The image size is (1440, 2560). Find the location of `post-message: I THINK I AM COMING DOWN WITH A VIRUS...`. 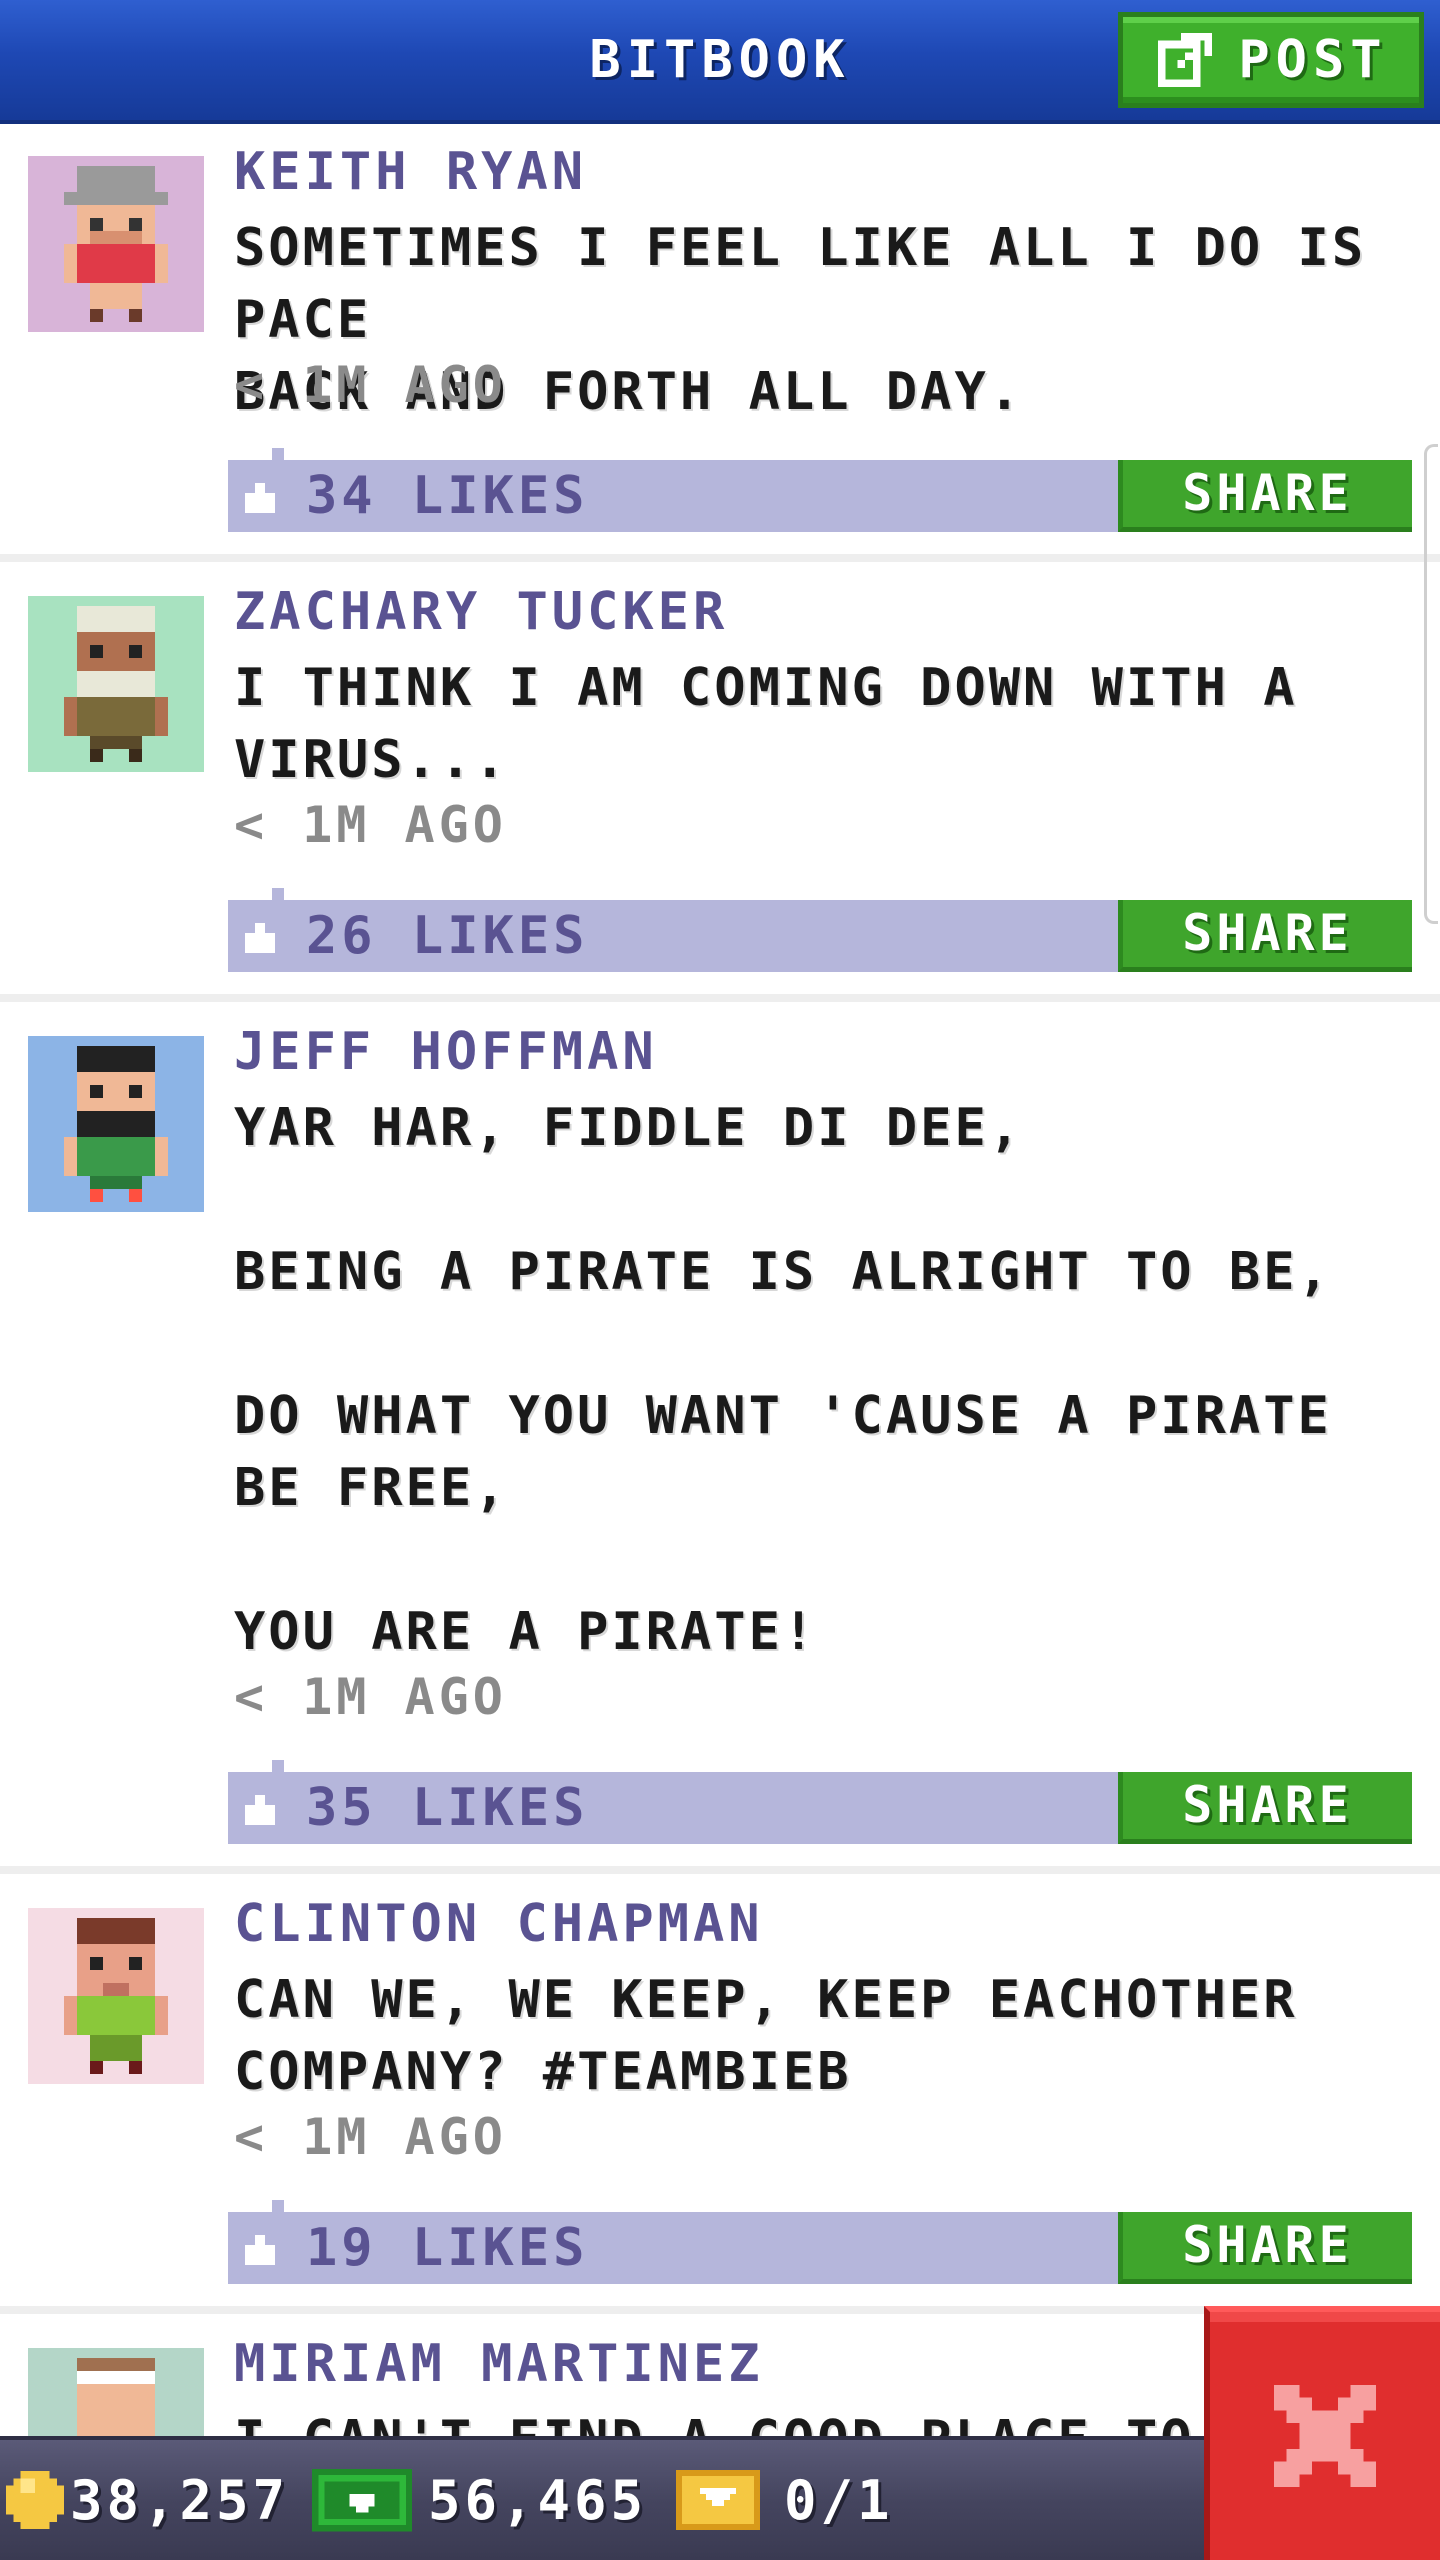

post-message: I THINK I AM COMING DOWN WITH A VIRUS... is located at coordinates (766, 724).